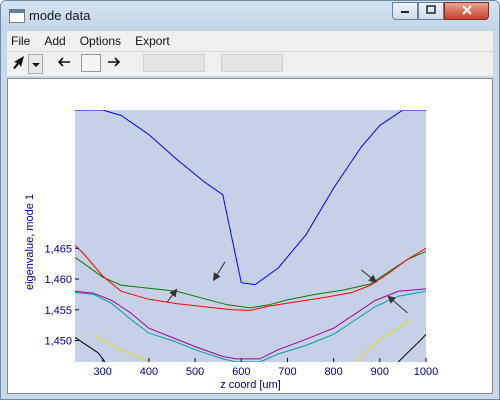  I want to click on toolbar, so click(250, 64).